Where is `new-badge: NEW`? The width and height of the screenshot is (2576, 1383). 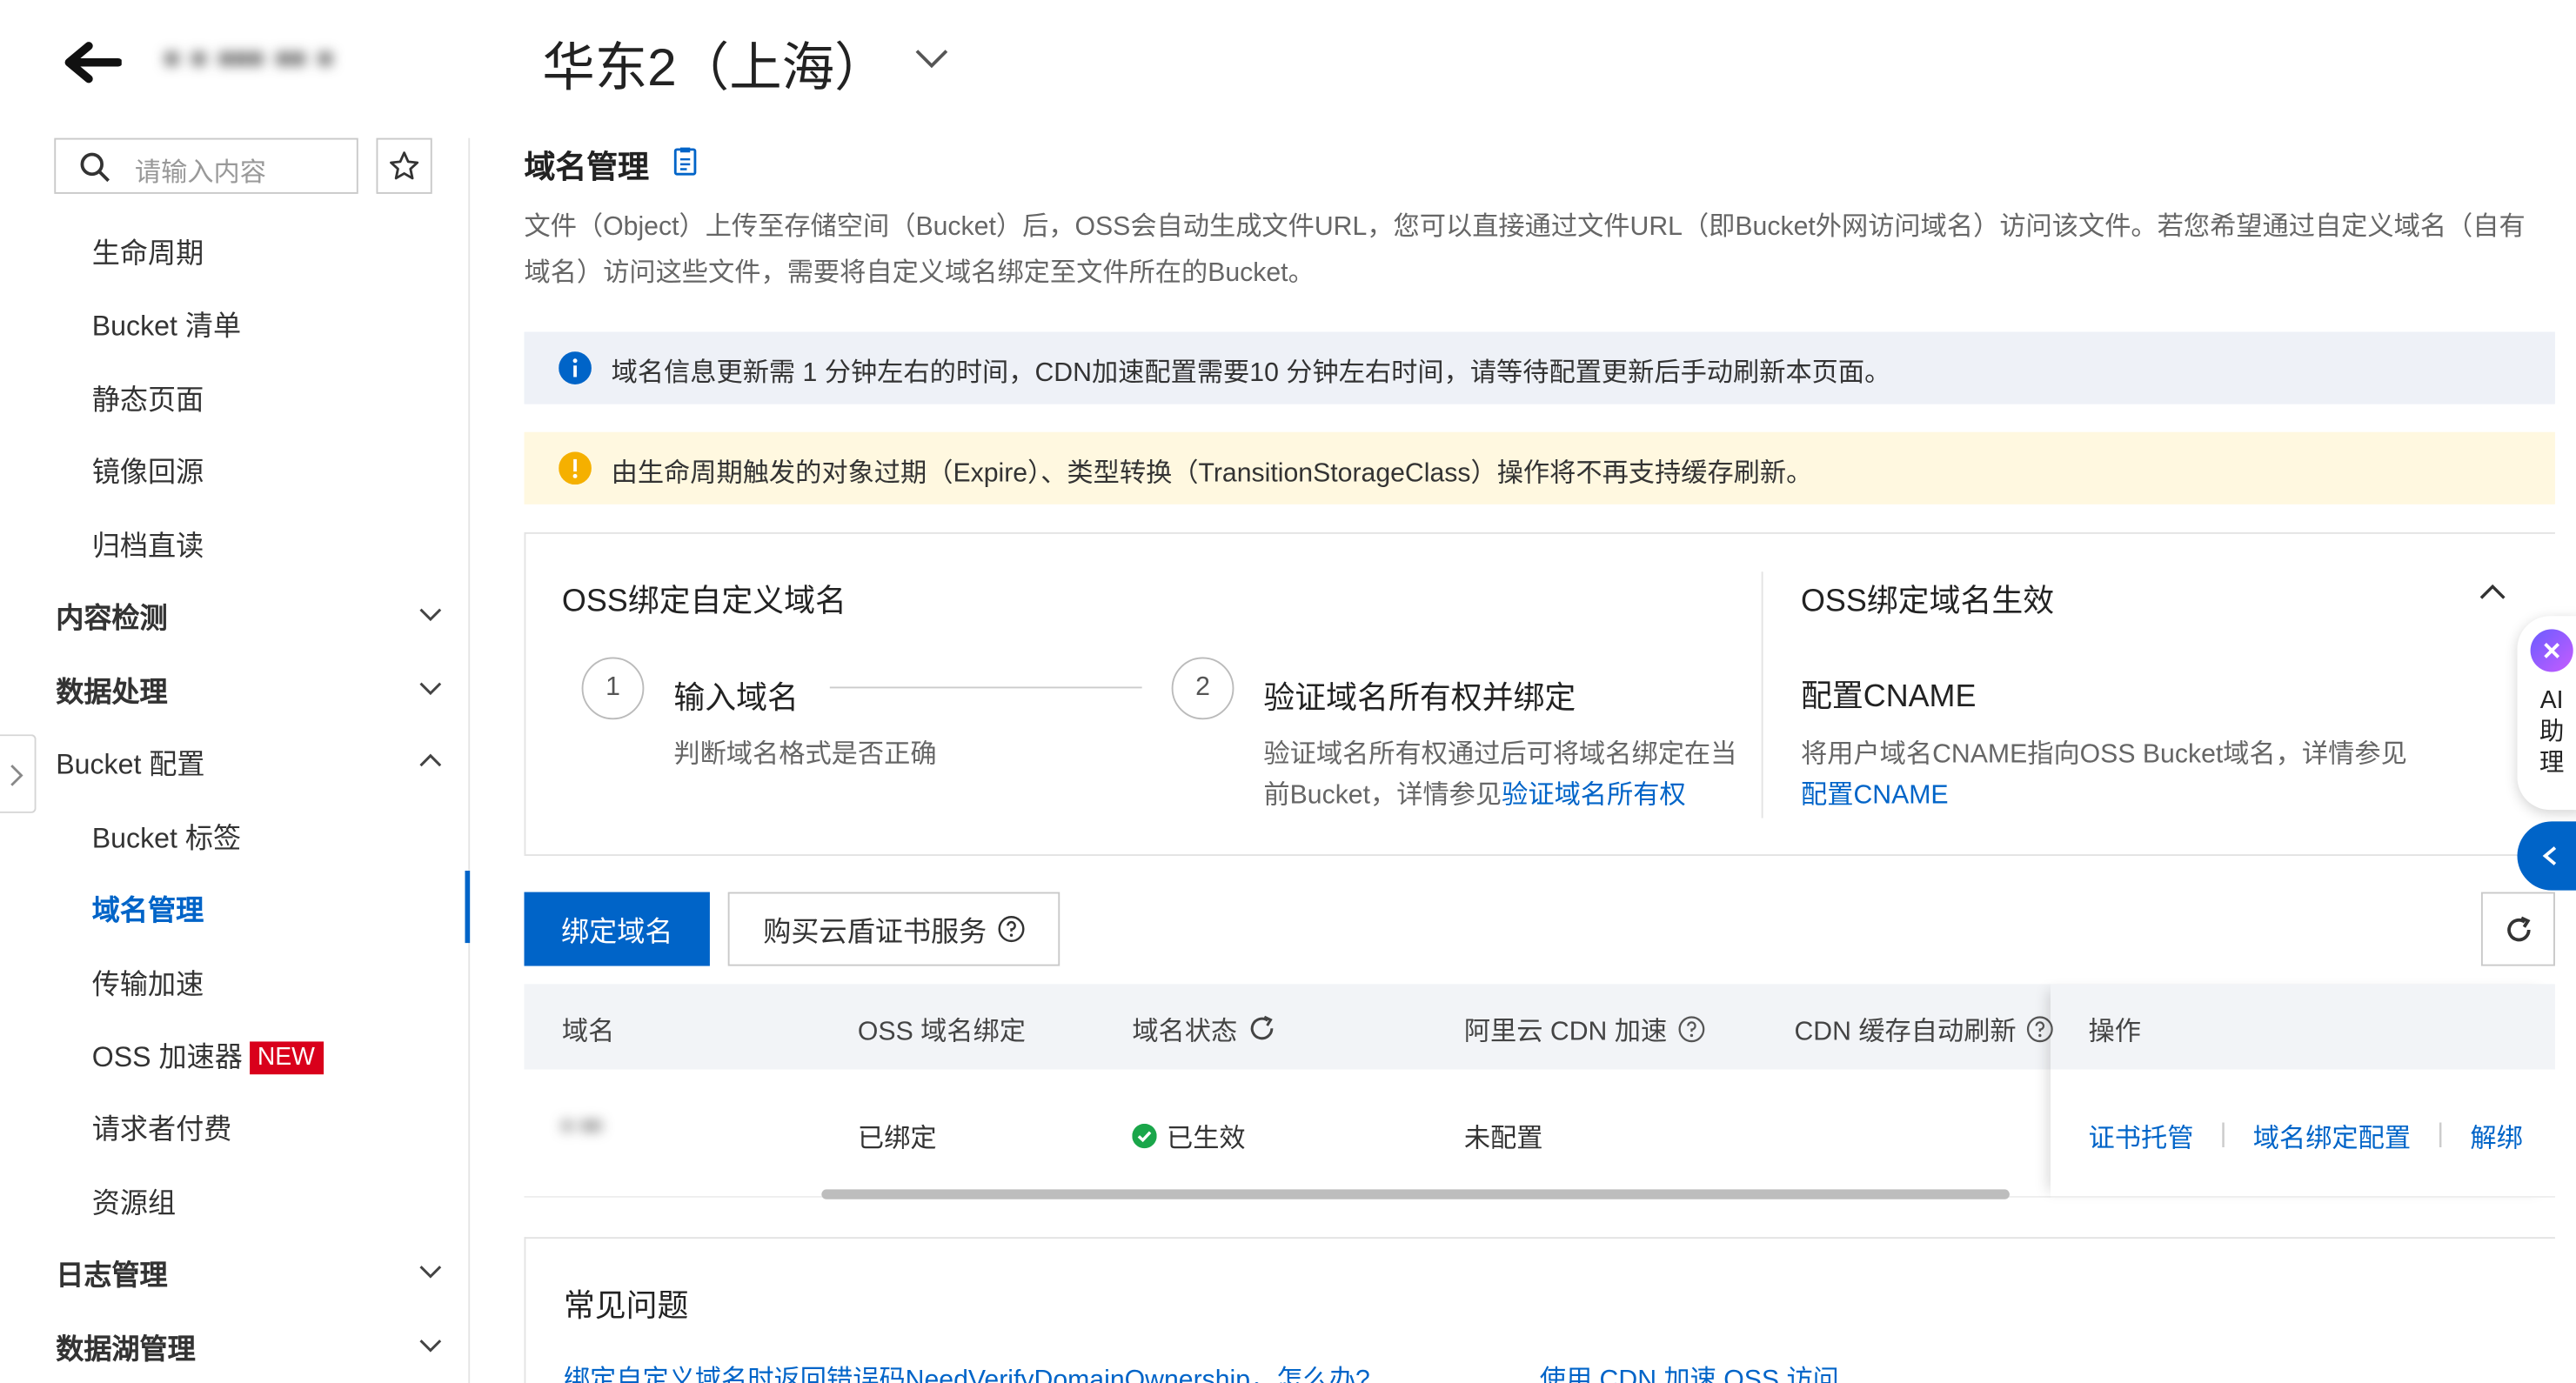
new-badge: NEW is located at coordinates (286, 1058).